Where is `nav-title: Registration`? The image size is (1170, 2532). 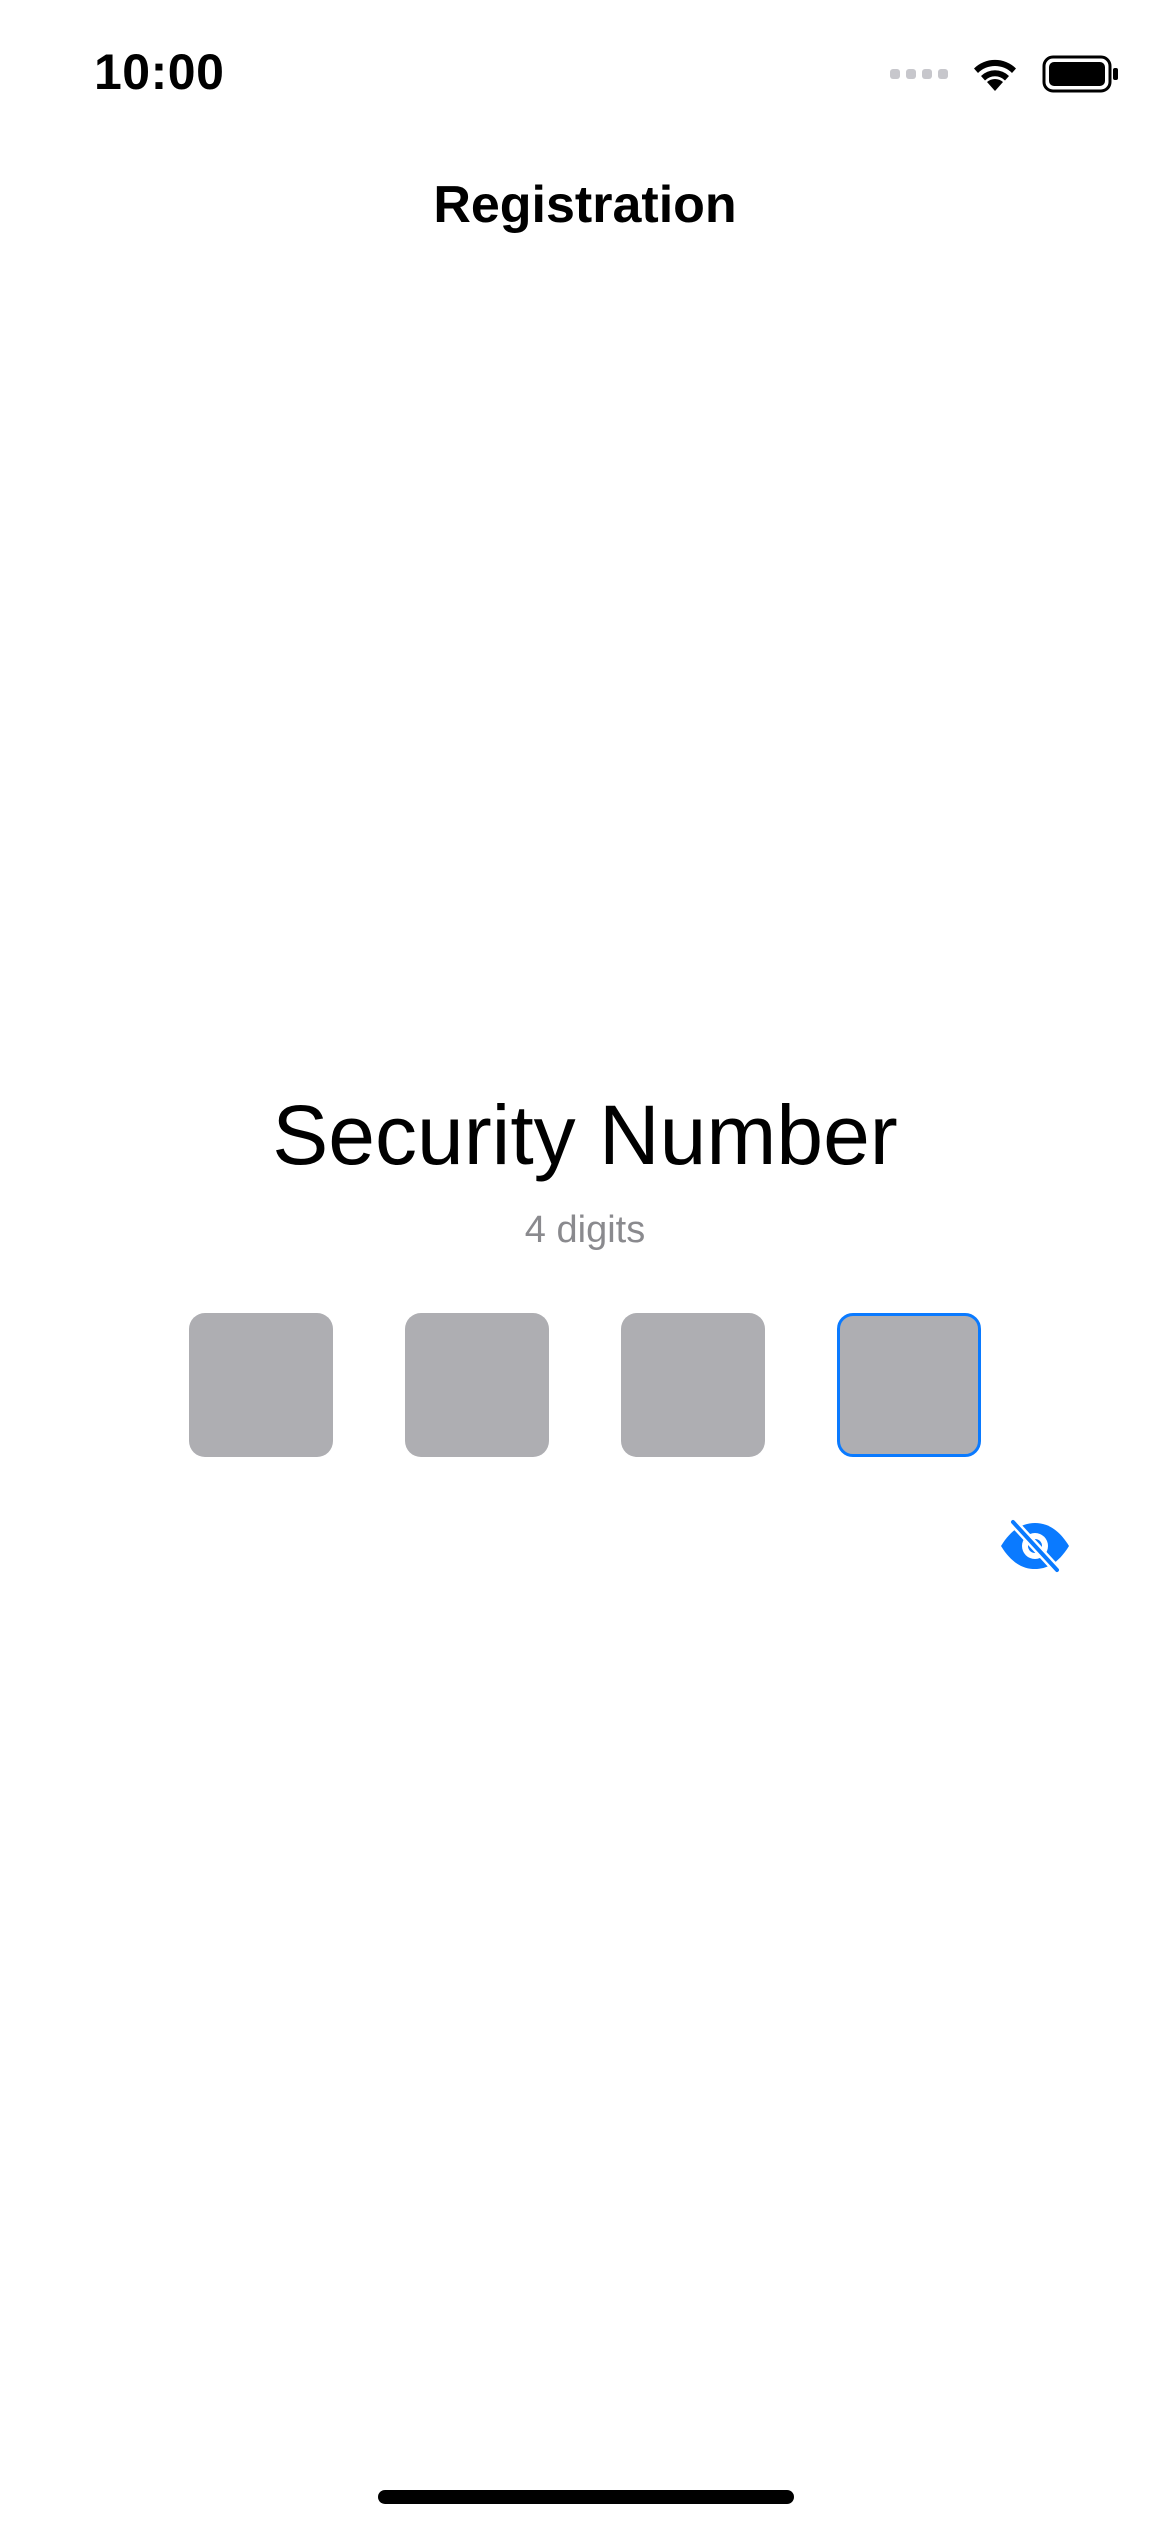
nav-title: Registration is located at coordinates (585, 205).